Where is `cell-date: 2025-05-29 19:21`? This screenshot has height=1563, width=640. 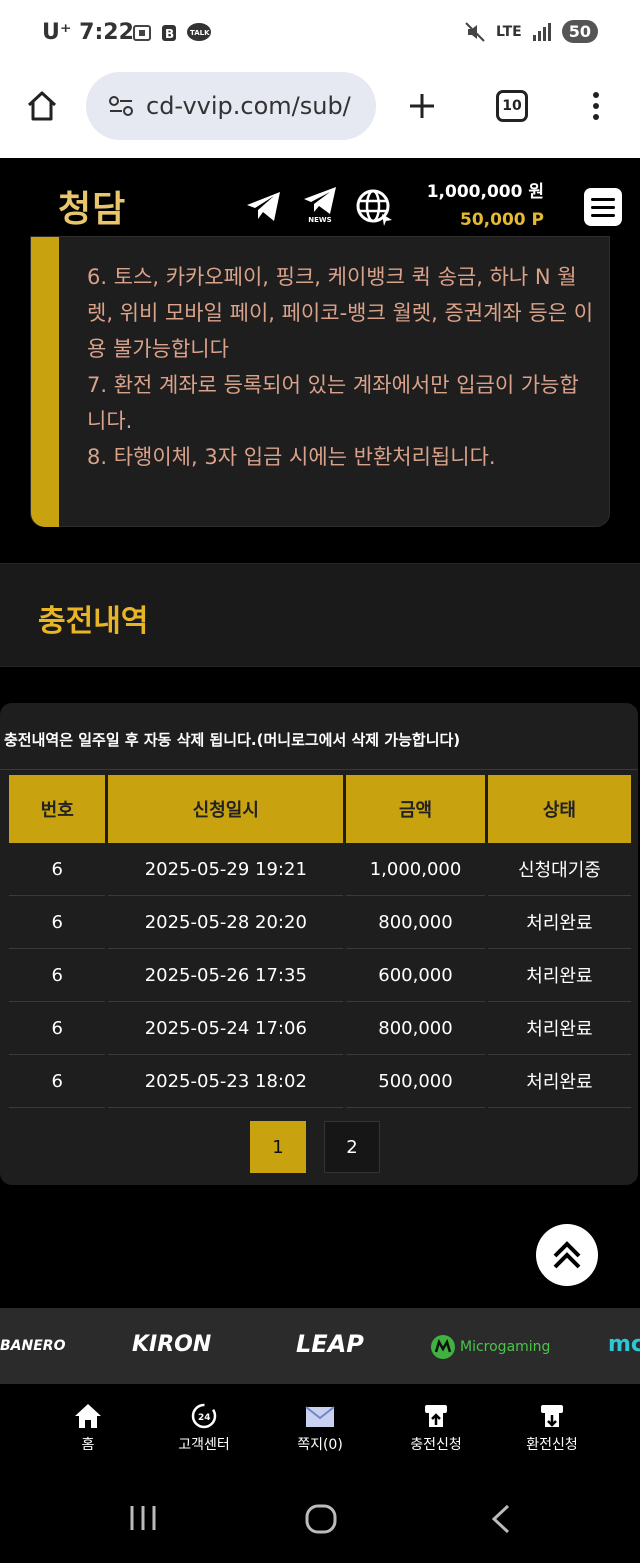
cell-date: 2025-05-29 19:21 is located at coordinates (226, 869).